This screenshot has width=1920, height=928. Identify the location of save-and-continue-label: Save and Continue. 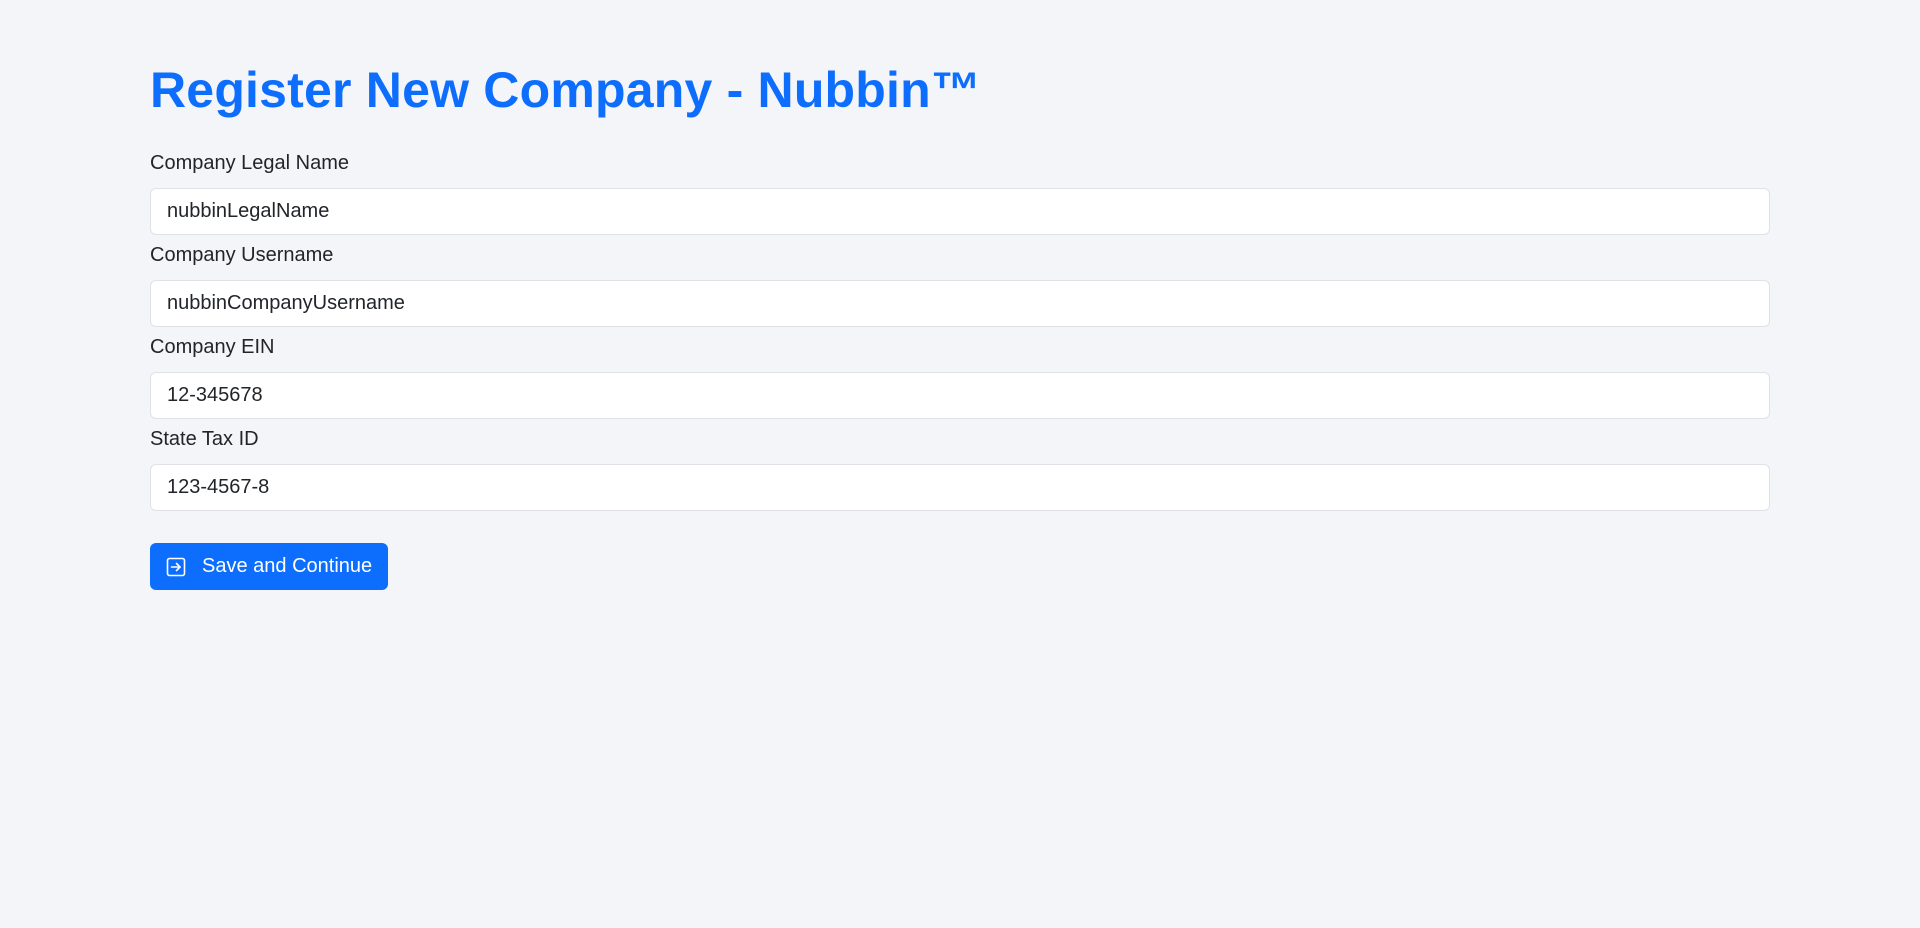
(287, 566).